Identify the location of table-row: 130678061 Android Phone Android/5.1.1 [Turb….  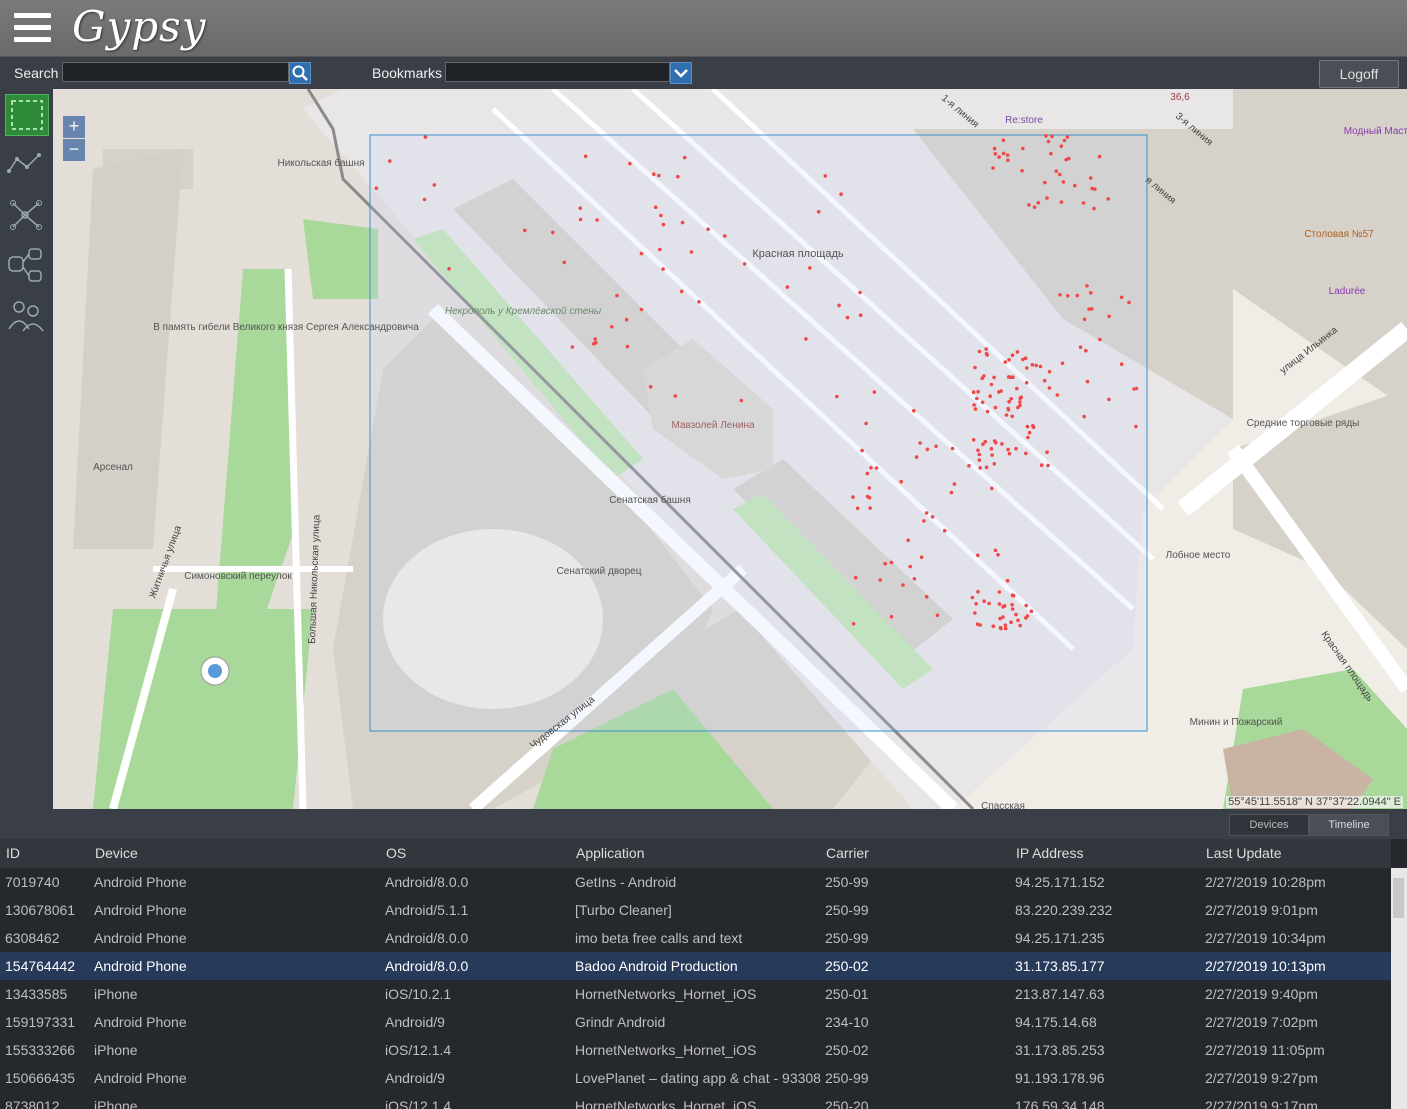
(695, 910).